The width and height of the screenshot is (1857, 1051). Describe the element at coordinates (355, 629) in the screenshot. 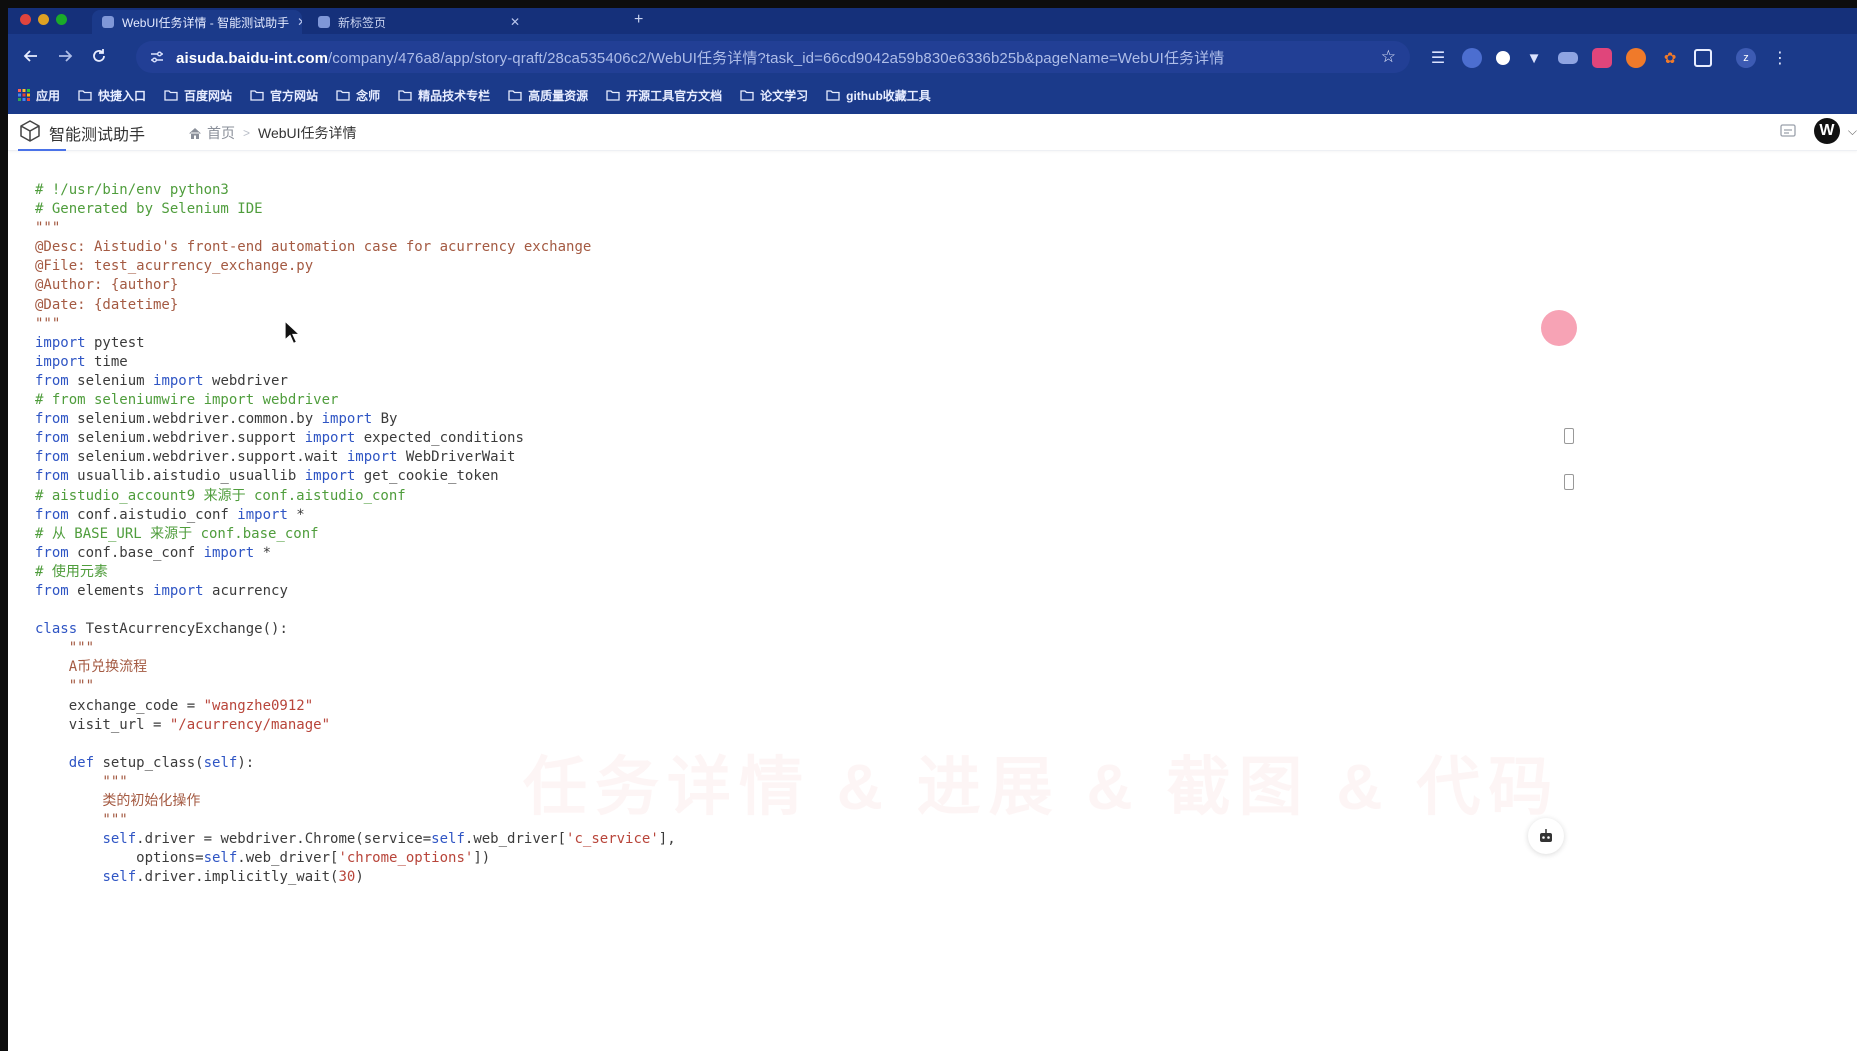

I see `code-line: class TestAcurrencyExchange():` at that location.